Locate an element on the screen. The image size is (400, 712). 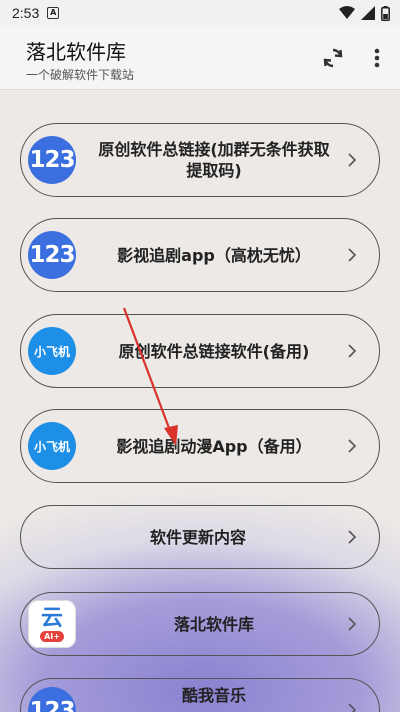
card-label: 酷我音乐 is located at coordinates (213, 695).